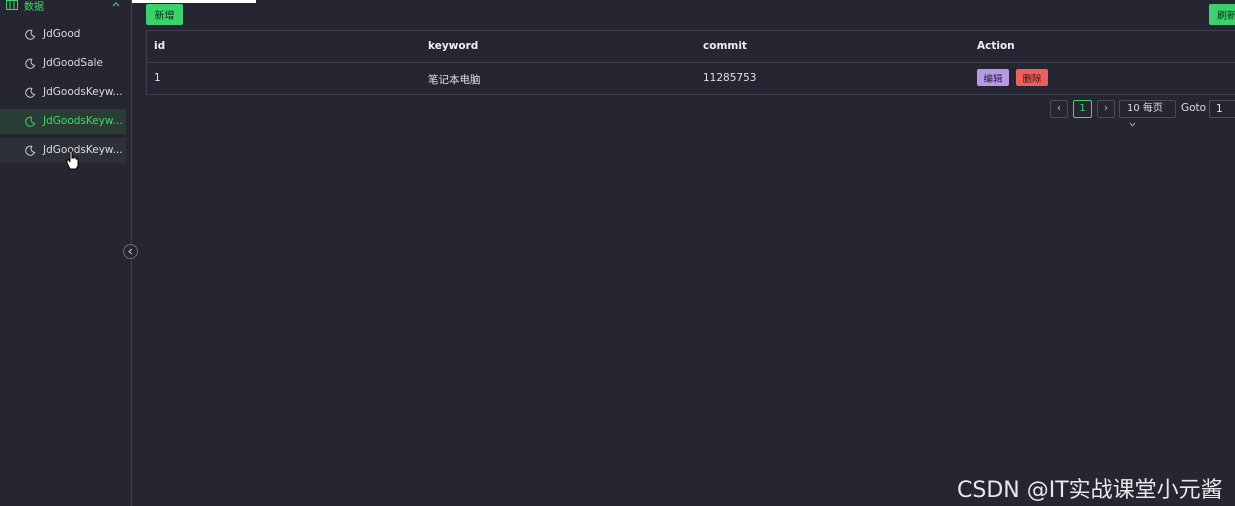 This screenshot has height=506, width=1235. I want to click on cell-keyword: 笔记本电脑, so click(454, 80).